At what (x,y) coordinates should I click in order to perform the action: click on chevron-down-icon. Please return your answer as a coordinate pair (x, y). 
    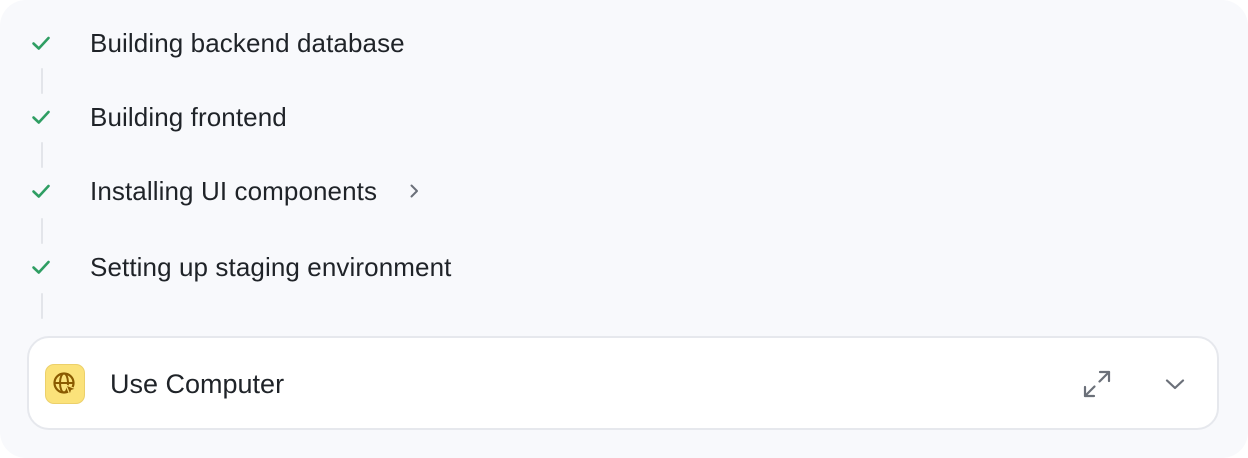
    Looking at the image, I should click on (1175, 384).